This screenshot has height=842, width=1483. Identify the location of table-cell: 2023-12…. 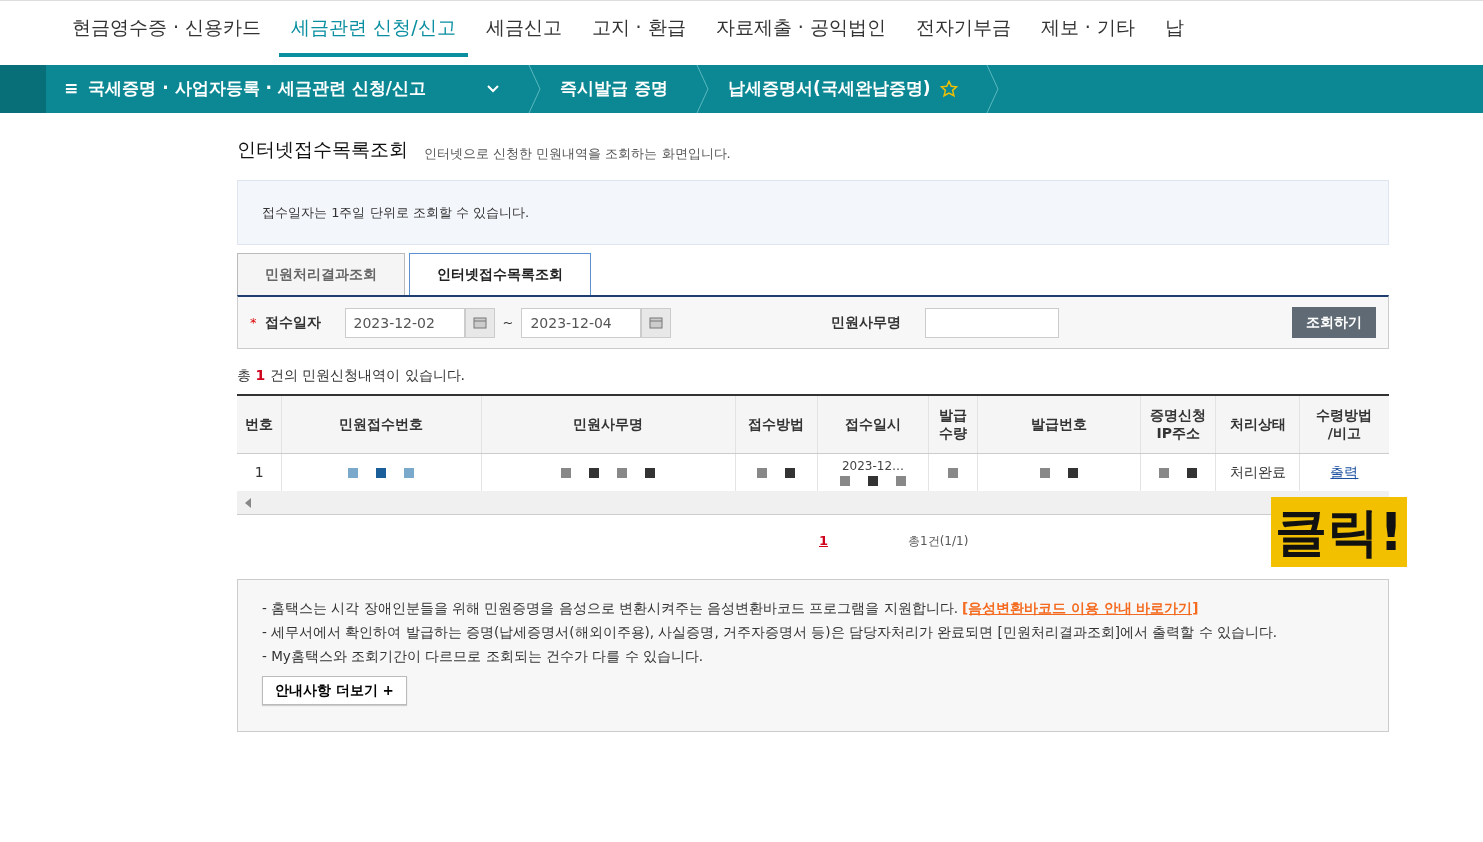
(873, 465).